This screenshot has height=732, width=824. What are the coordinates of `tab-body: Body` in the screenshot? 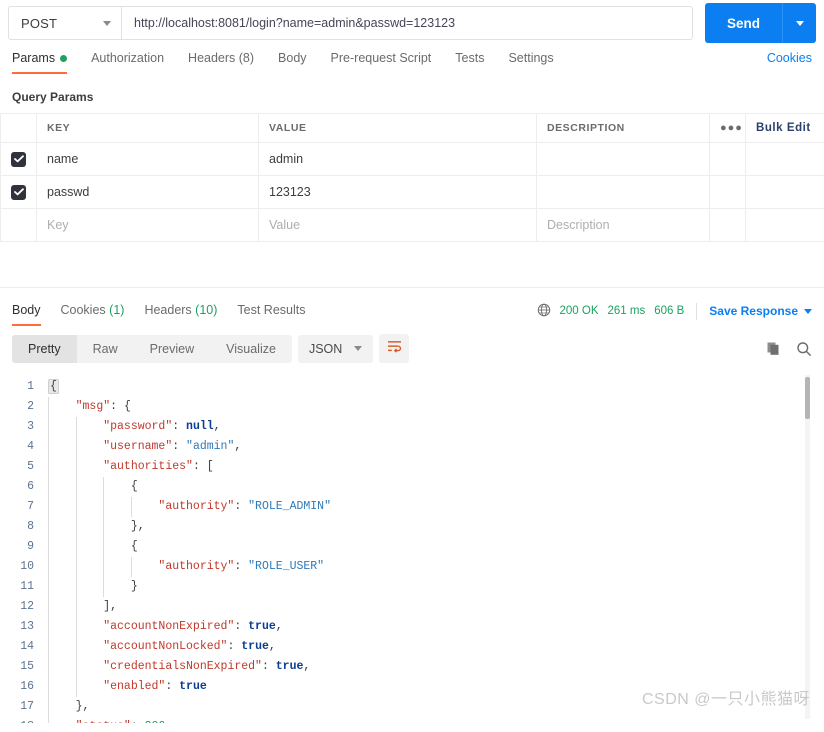 It's located at (292, 60).